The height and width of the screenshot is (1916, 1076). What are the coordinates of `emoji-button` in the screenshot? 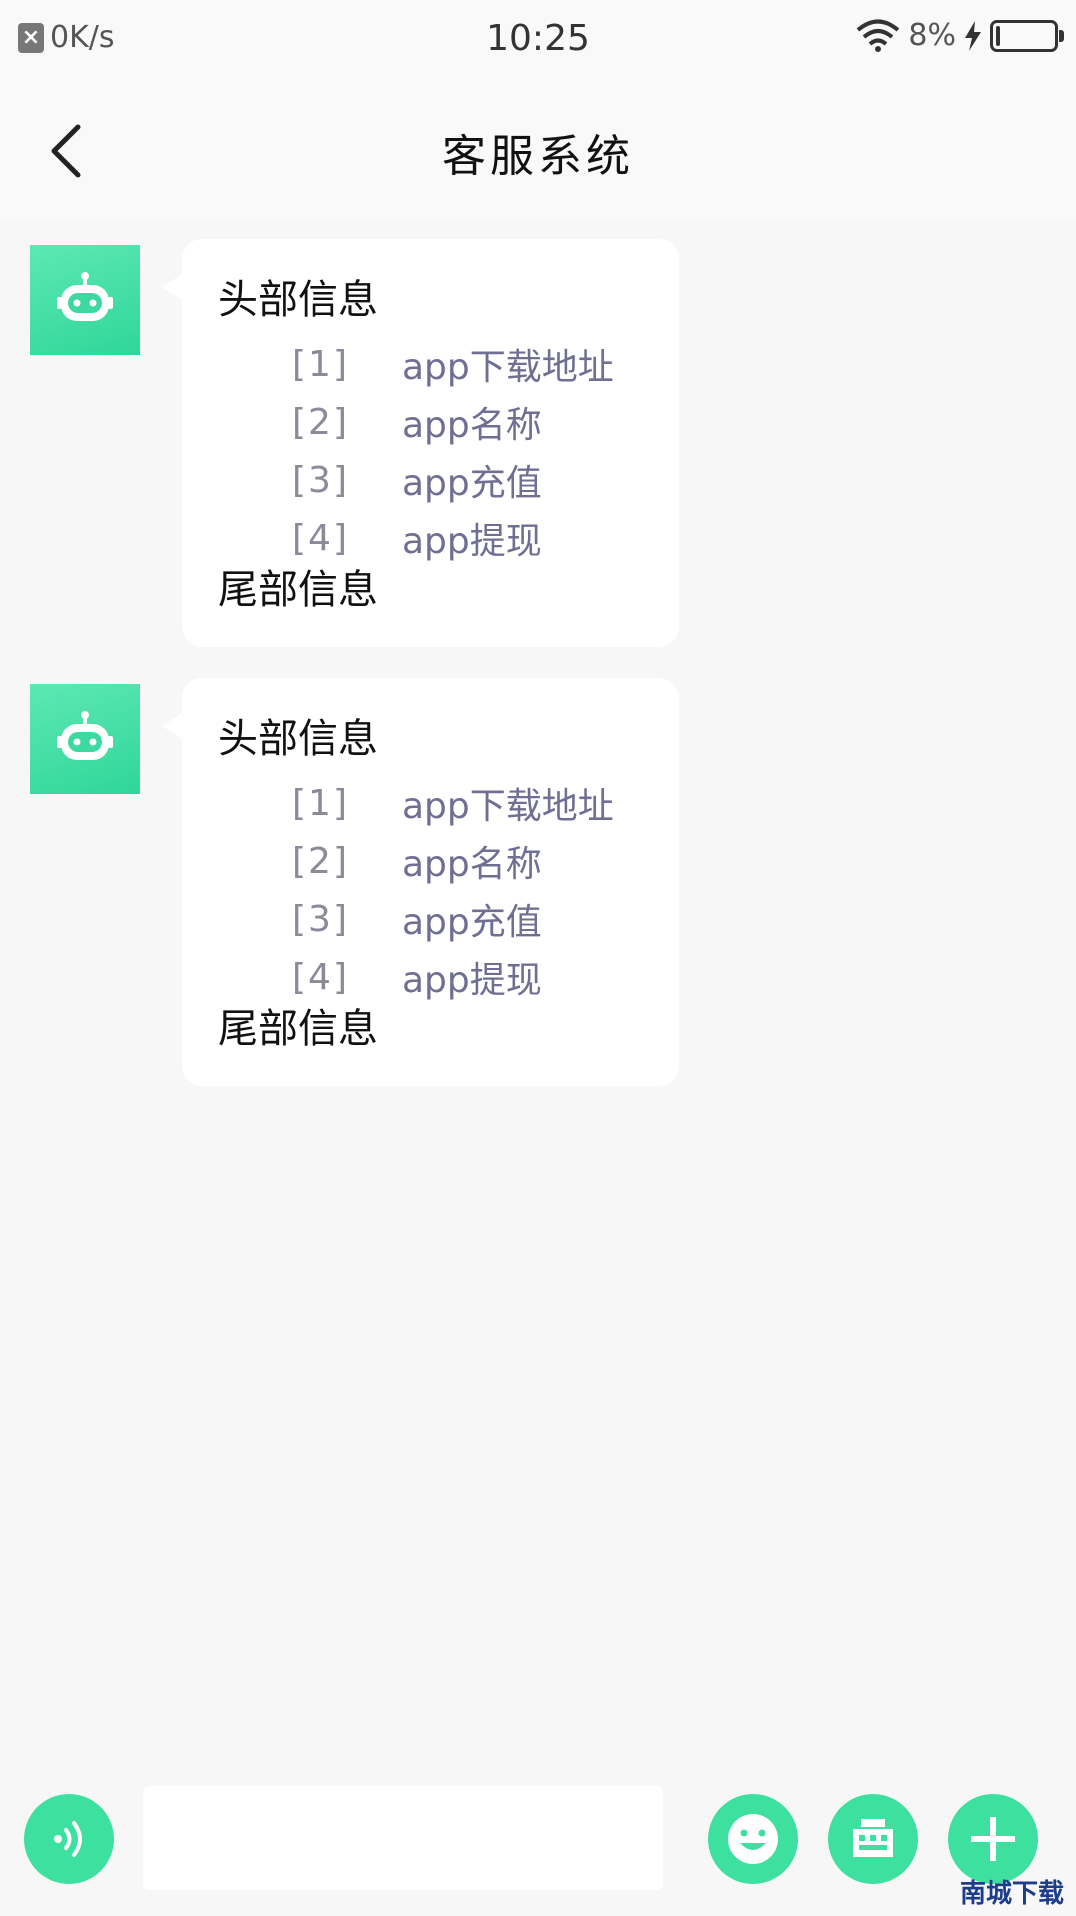 It's located at (753, 1839).